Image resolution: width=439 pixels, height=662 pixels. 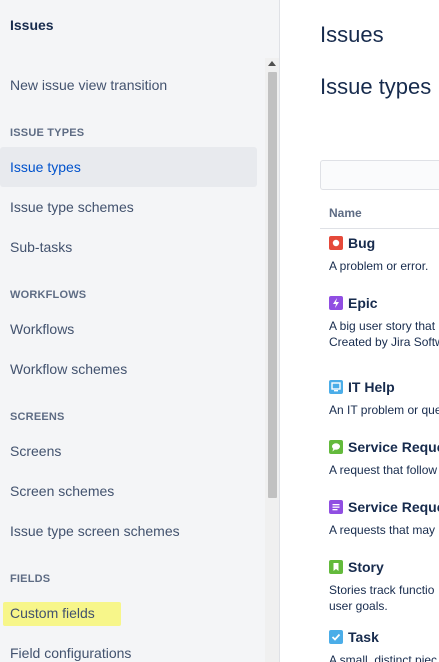 I want to click on sidebar-item-workflow-schemes: Workflow schemes, so click(x=128, y=369).